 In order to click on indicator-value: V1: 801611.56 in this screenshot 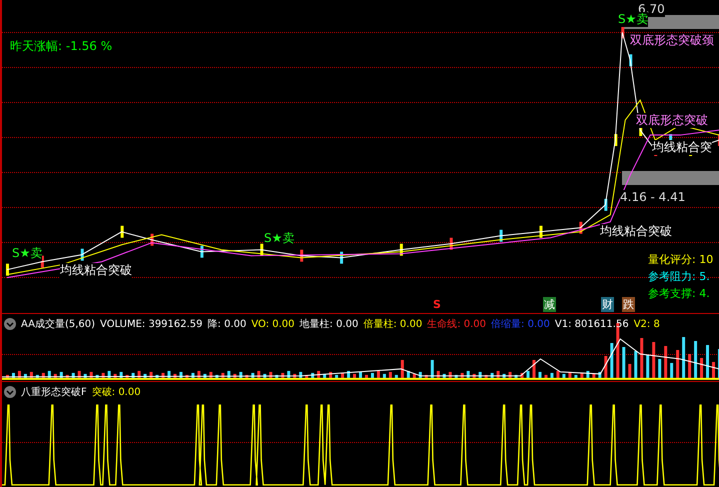, I will do `click(591, 324)`.